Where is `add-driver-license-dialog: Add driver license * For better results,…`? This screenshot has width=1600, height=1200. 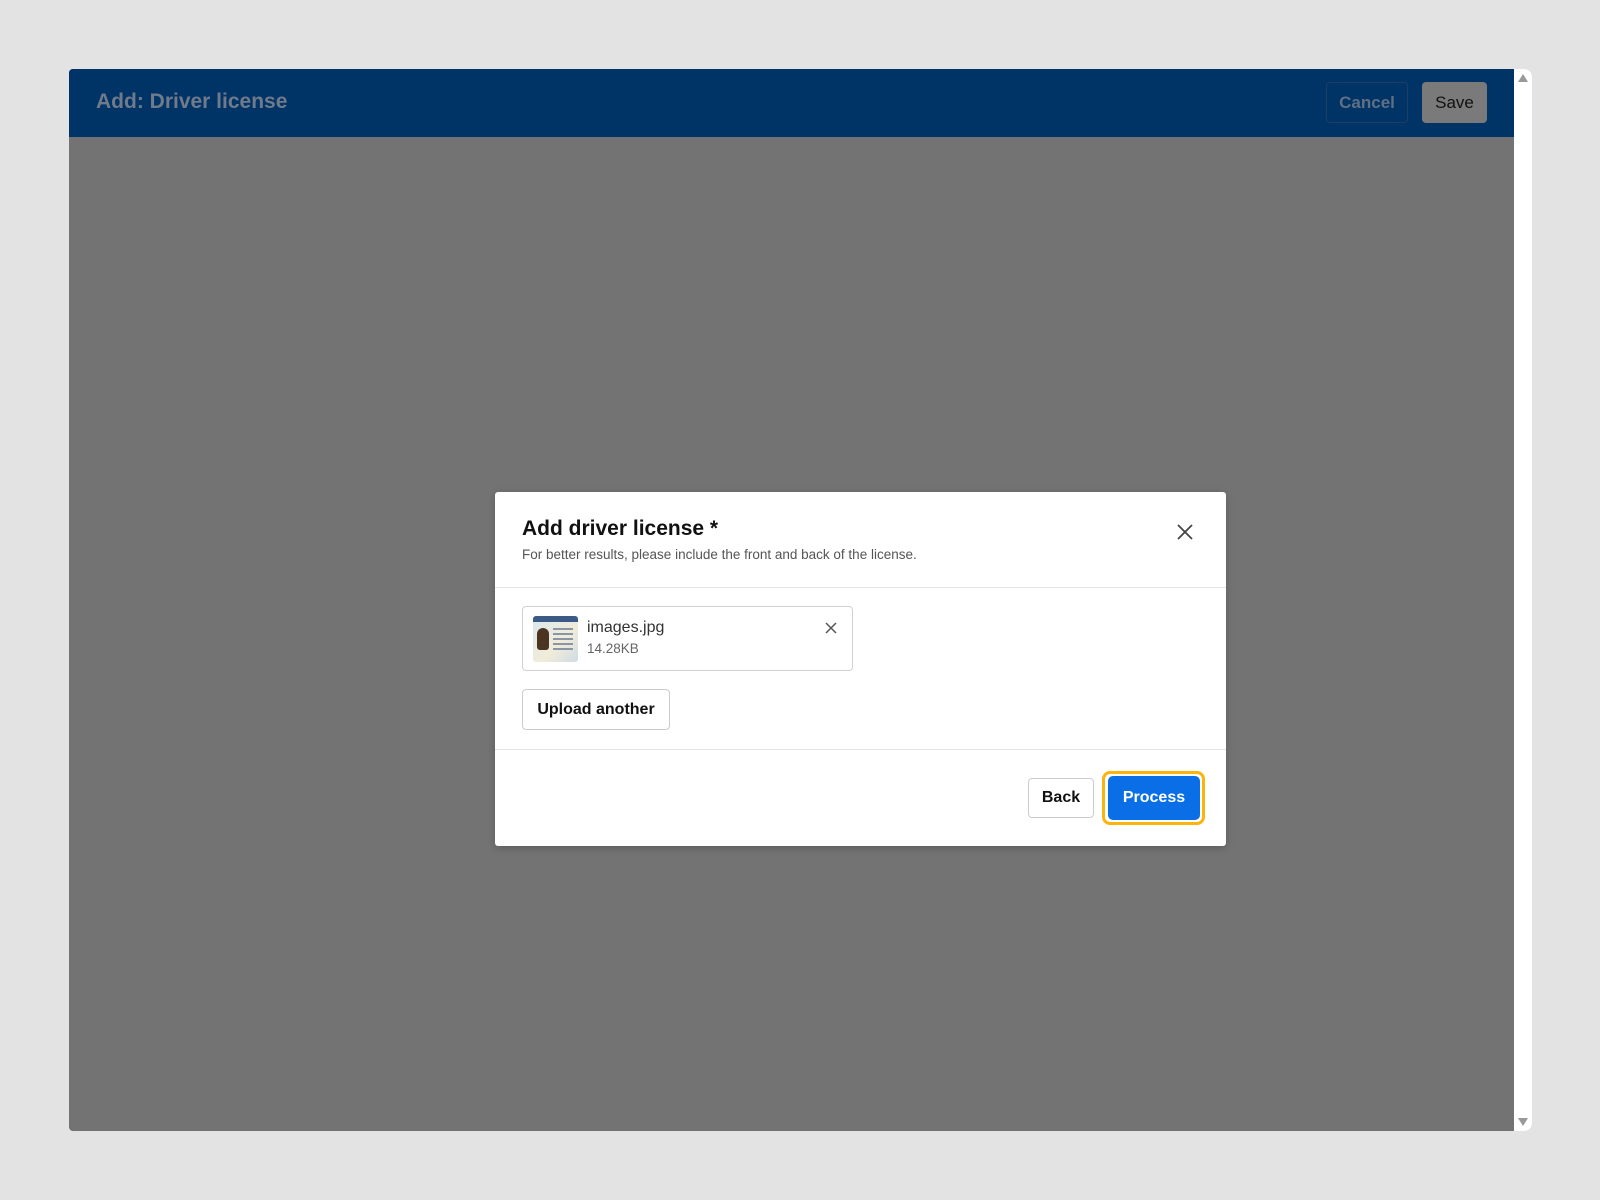 add-driver-license-dialog: Add driver license * For better results,… is located at coordinates (860, 669).